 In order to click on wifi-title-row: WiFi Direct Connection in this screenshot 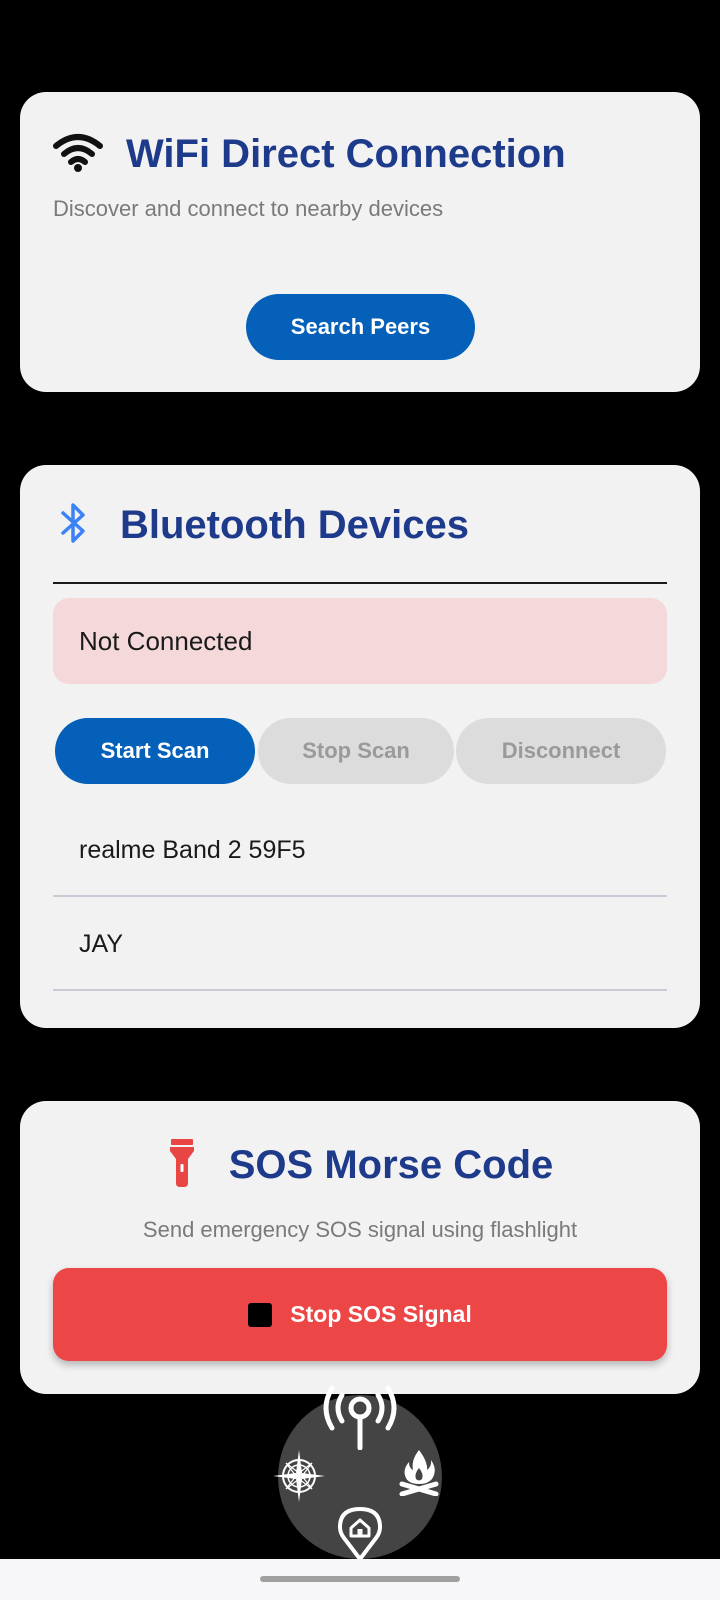, I will do `click(309, 154)`.